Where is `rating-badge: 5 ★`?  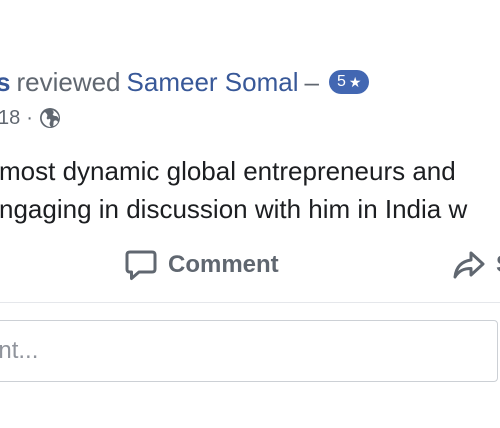 rating-badge: 5 ★ is located at coordinates (349, 82).